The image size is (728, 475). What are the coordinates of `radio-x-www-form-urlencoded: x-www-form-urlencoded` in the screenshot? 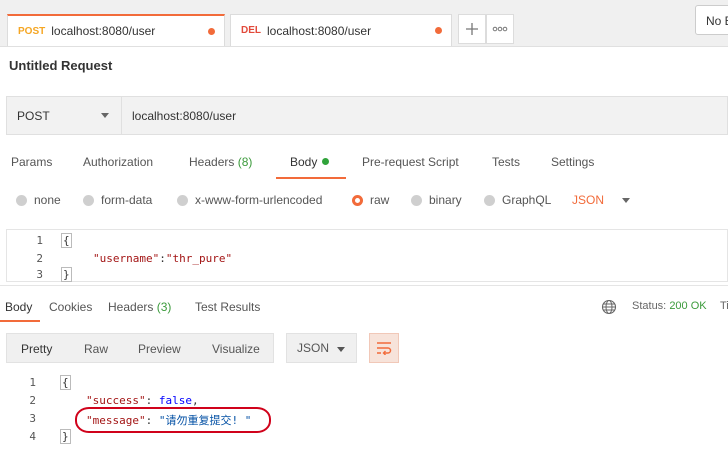 It's located at (249, 200).